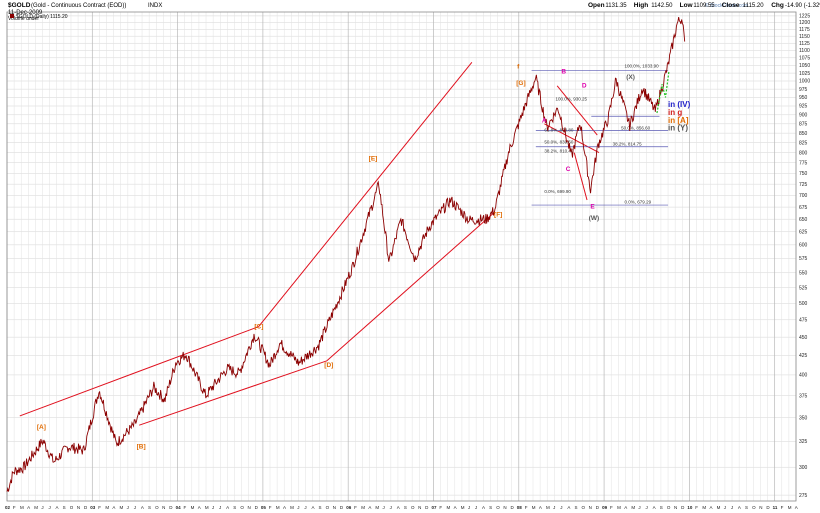  Describe the element at coordinates (803, 196) in the screenshot. I see `y-tick-label: 700` at that location.